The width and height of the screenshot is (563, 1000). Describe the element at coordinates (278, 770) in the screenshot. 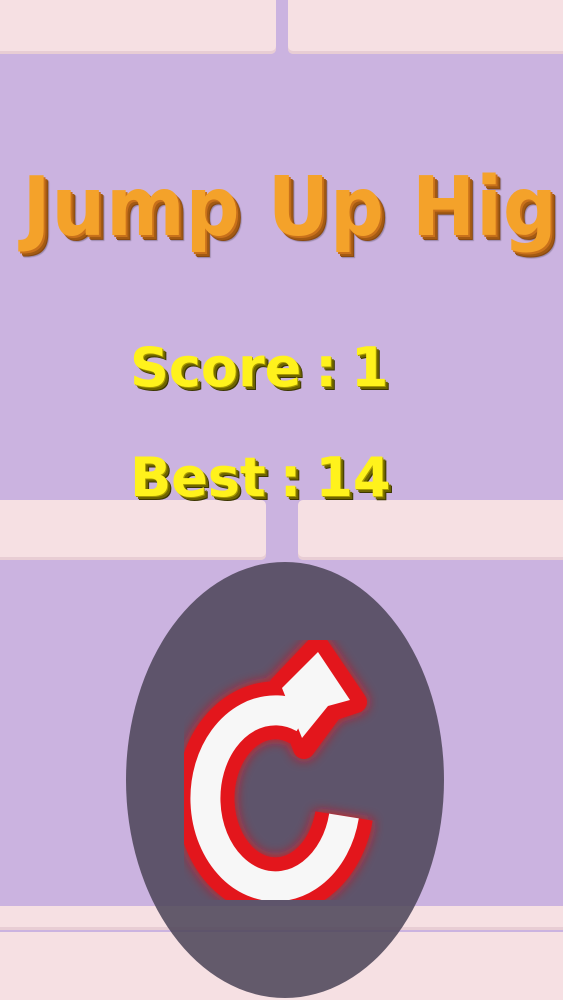

I see `restart-arrow-icon` at that location.